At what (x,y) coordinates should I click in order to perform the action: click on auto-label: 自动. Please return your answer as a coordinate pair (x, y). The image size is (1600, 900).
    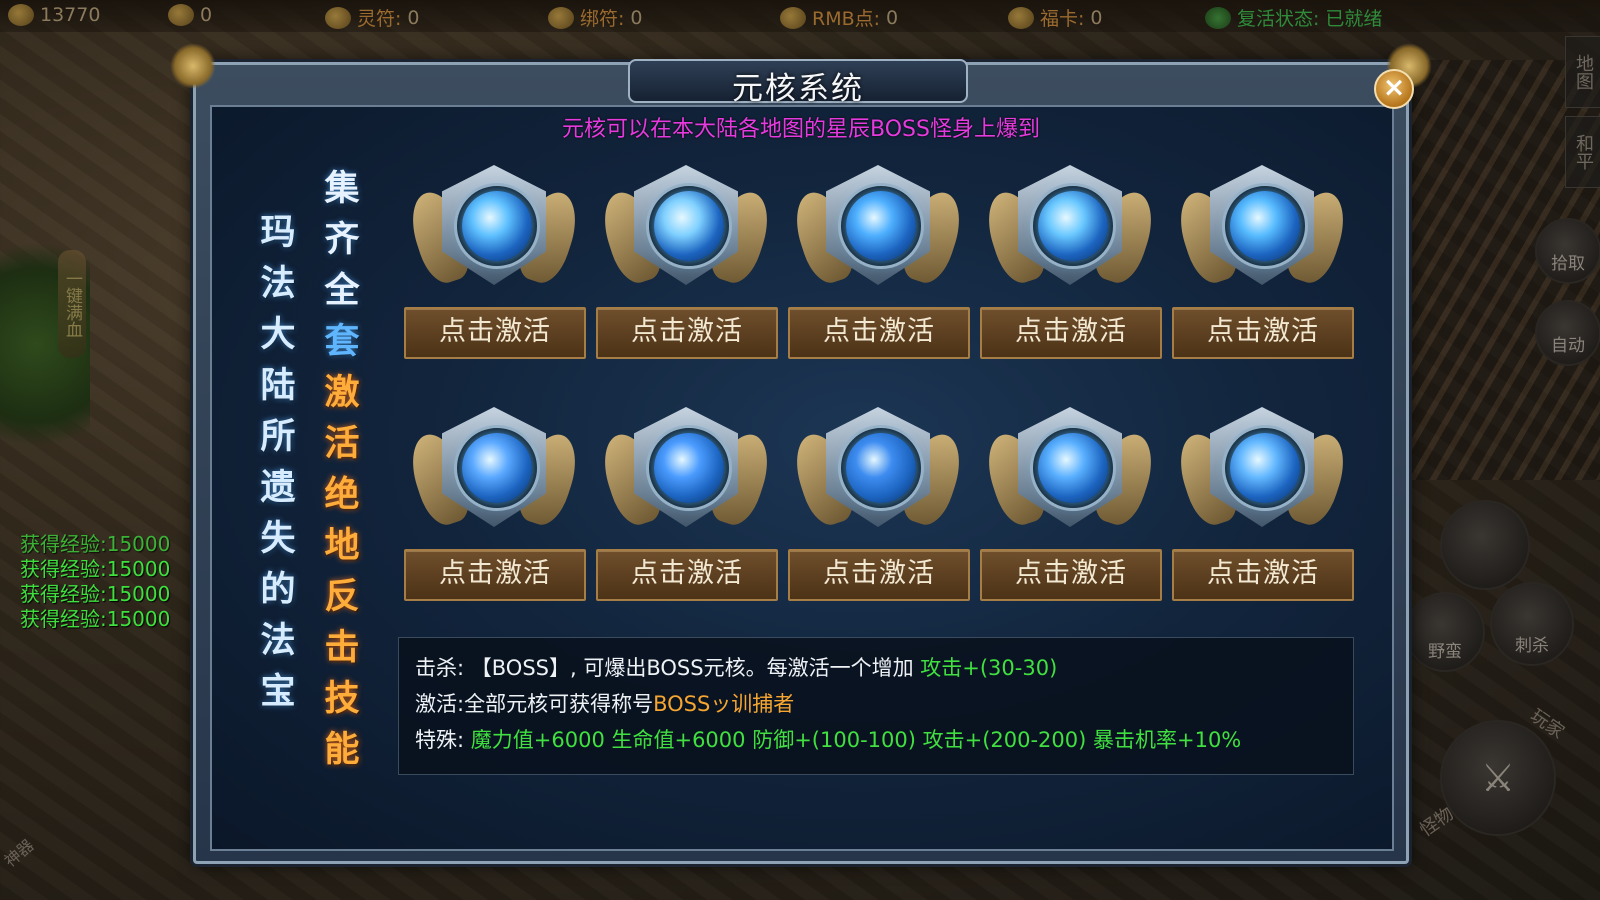
    Looking at the image, I should click on (1568, 346).